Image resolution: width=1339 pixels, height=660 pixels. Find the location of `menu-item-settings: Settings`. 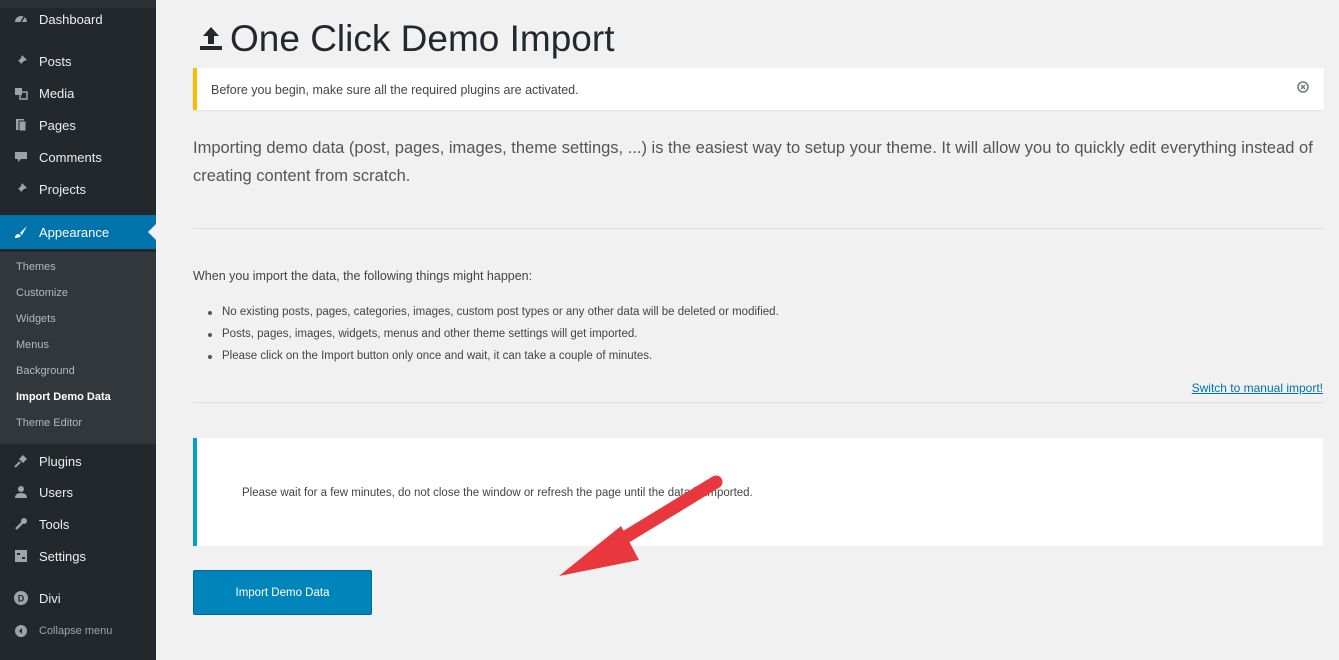

menu-item-settings: Settings is located at coordinates (78, 556).